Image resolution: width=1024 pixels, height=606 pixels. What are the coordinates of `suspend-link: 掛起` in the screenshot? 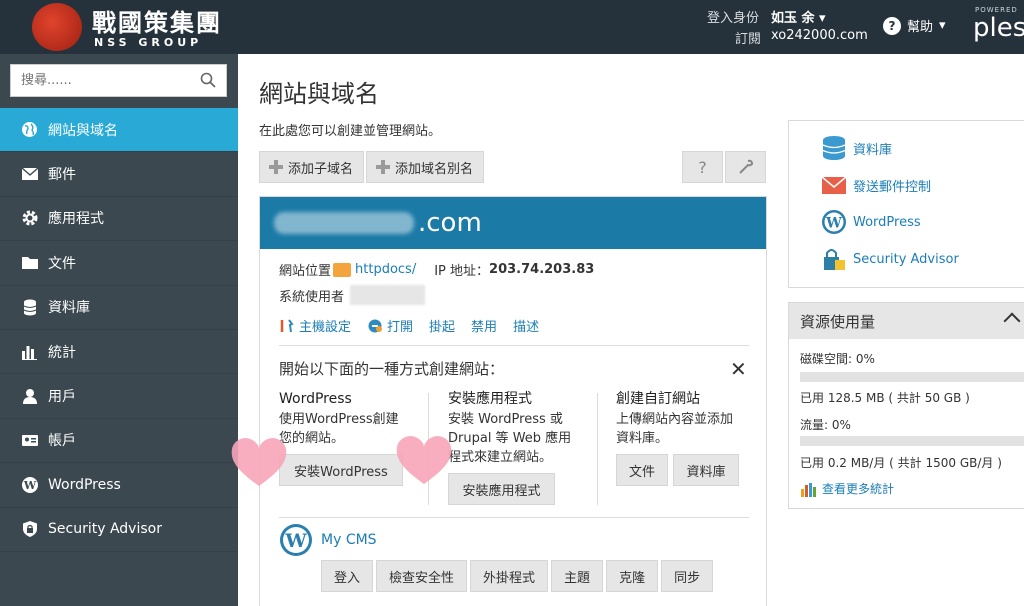 It's located at (442, 325).